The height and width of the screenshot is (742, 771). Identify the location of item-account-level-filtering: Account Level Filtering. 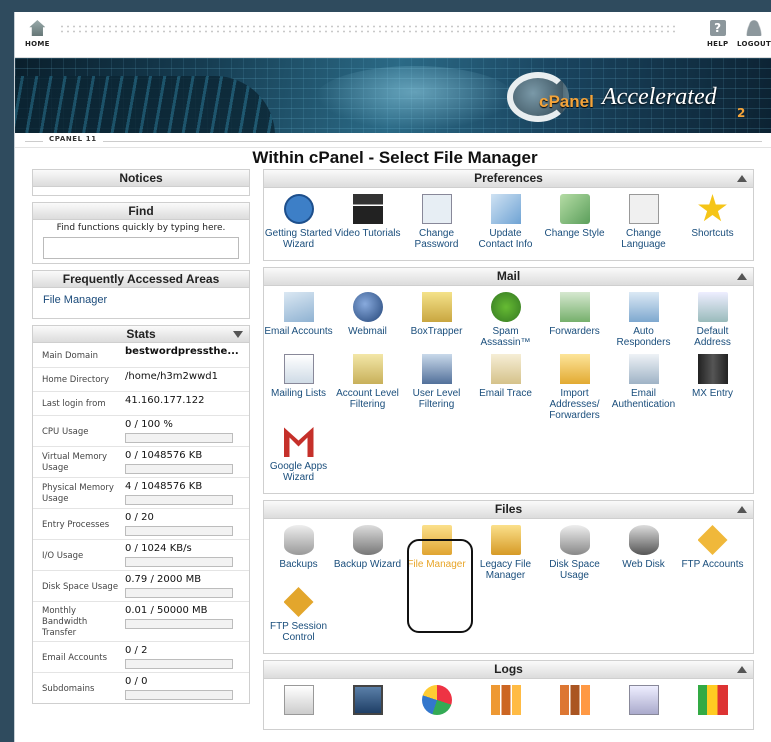
(367, 387).